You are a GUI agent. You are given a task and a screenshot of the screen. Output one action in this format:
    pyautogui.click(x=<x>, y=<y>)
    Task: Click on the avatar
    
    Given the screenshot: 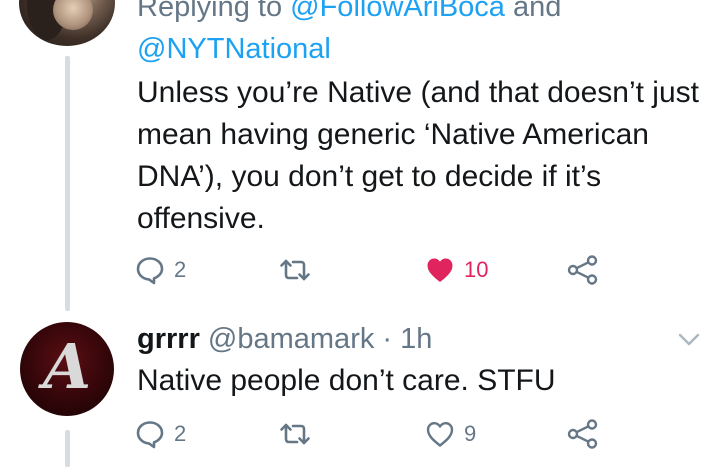 What is the action you would take?
    pyautogui.click(x=67, y=23)
    